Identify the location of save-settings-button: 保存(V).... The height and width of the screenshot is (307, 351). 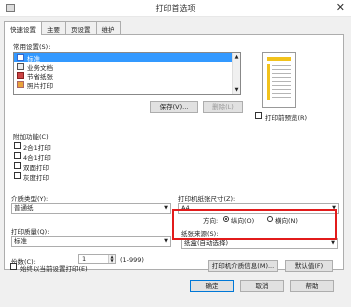
(174, 107).